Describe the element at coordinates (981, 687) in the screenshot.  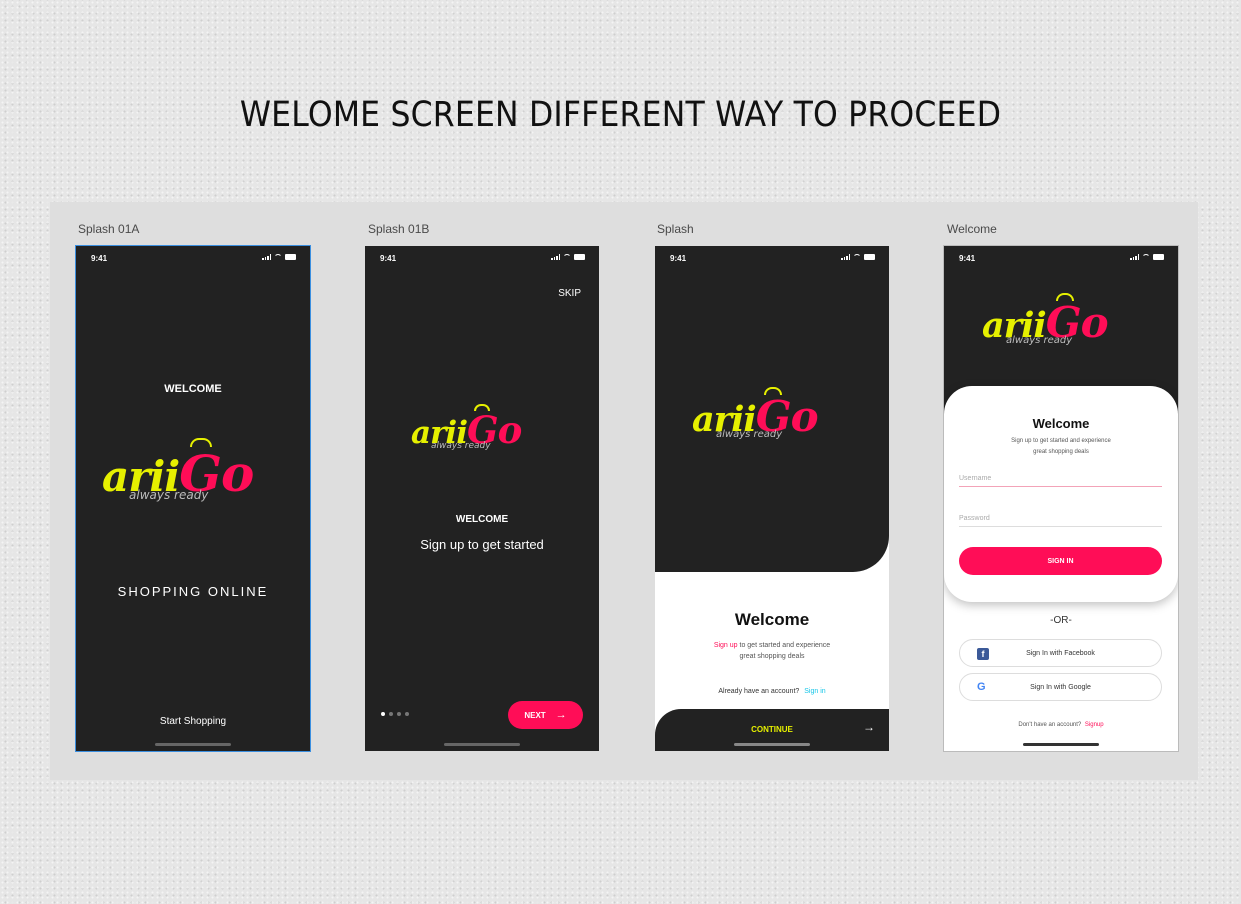
I see `google-icon: G` at that location.